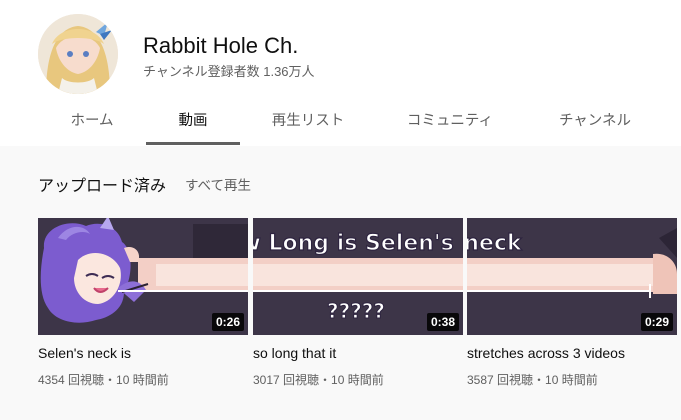 The image size is (681, 420). I want to click on video-card: 0:26 Selen's neck is 4354 回視聴・10 時間前, so click(143, 303).